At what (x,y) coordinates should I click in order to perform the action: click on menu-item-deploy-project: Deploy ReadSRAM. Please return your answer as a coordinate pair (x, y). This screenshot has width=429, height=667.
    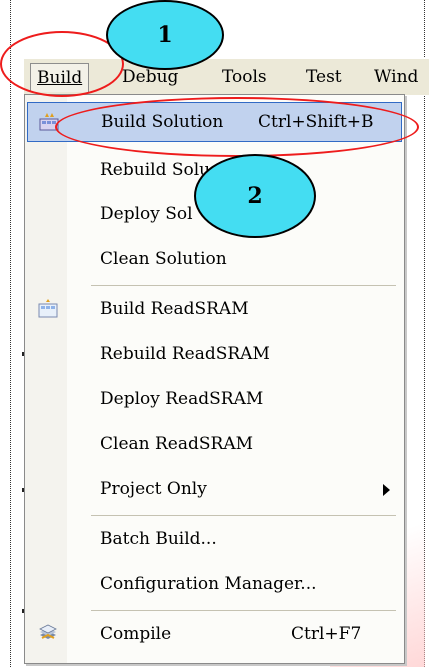
    Looking at the image, I should click on (214, 400).